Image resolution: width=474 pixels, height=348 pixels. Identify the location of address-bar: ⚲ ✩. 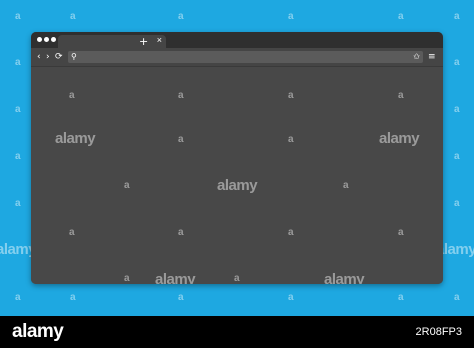
(245, 57).